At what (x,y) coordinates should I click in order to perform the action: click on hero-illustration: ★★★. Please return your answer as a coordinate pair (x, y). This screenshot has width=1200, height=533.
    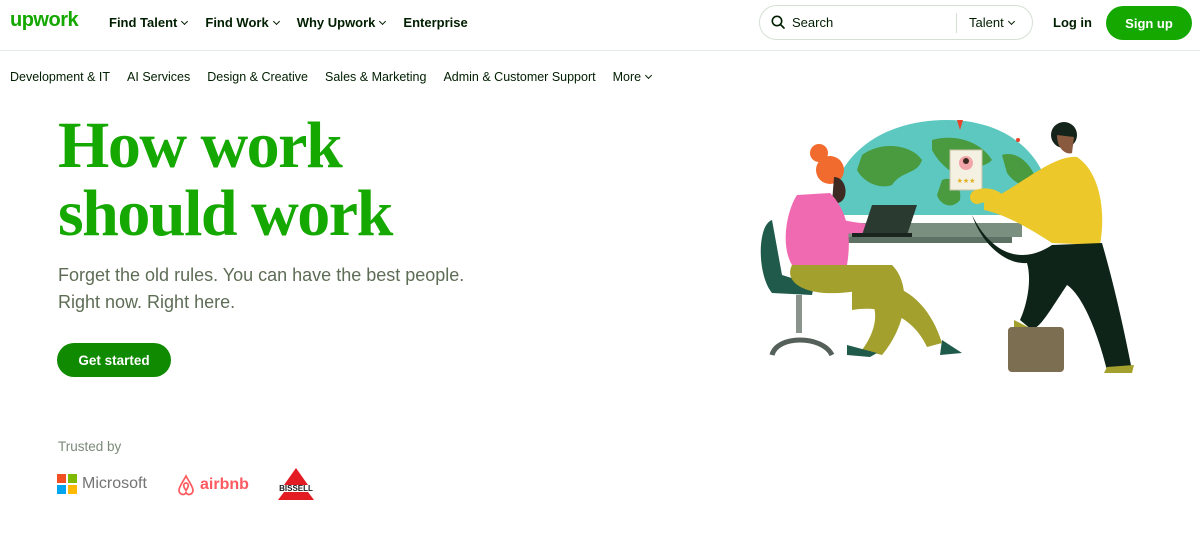
    Looking at the image, I should click on (947, 246).